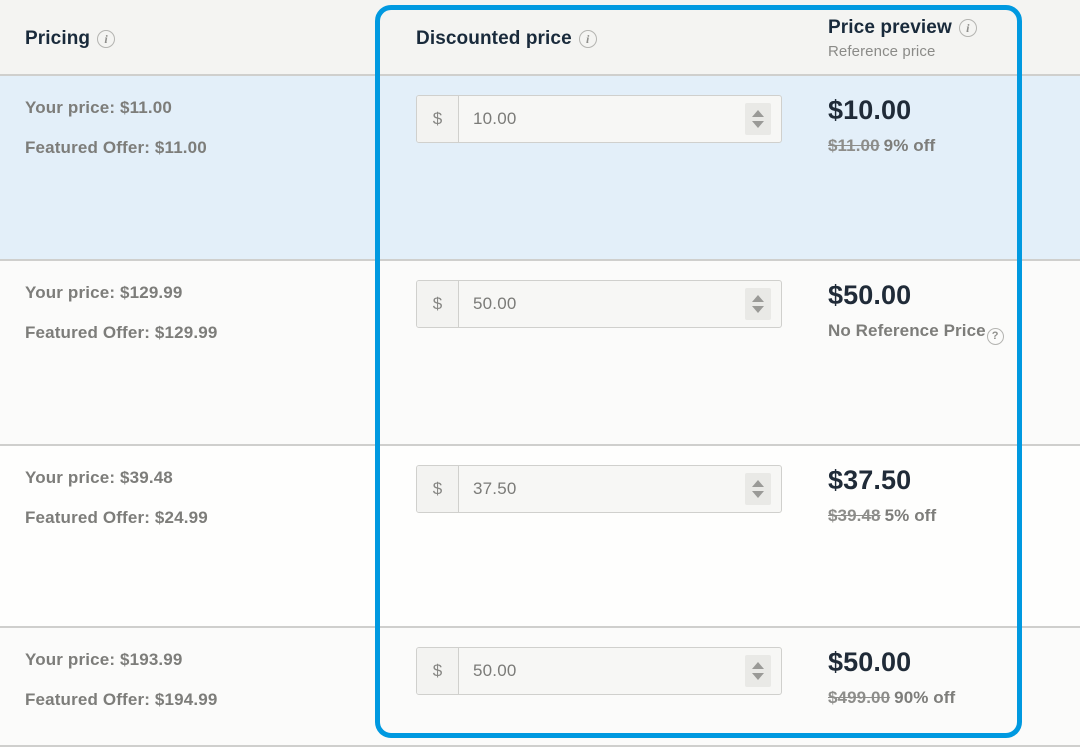  Describe the element at coordinates (189, 117) in the screenshot. I see `cell-pricing: Your price: $11.00 Featured Offer: $11.00` at that location.